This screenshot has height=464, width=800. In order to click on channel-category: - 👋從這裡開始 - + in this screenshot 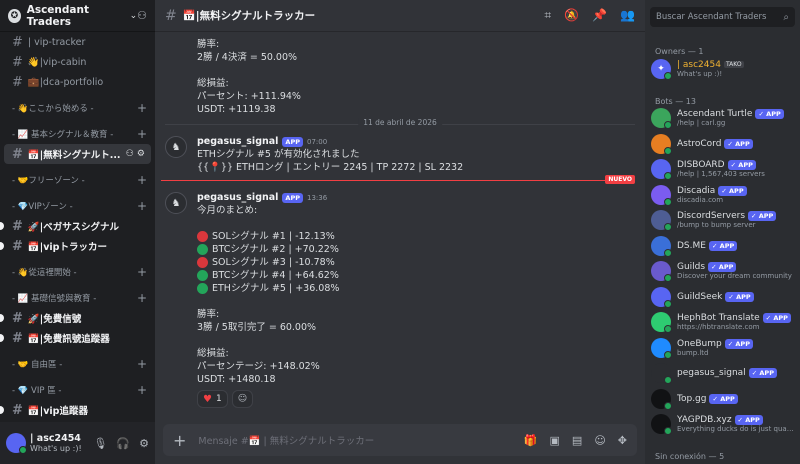, I will do `click(77, 272)`.